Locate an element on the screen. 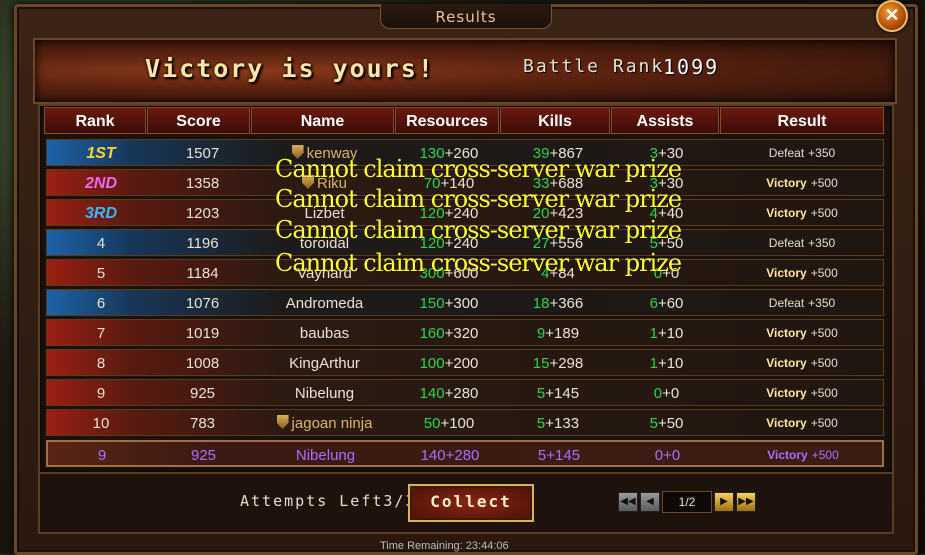 The image size is (925, 555). cell-name: Nibelung is located at coordinates (324, 393).